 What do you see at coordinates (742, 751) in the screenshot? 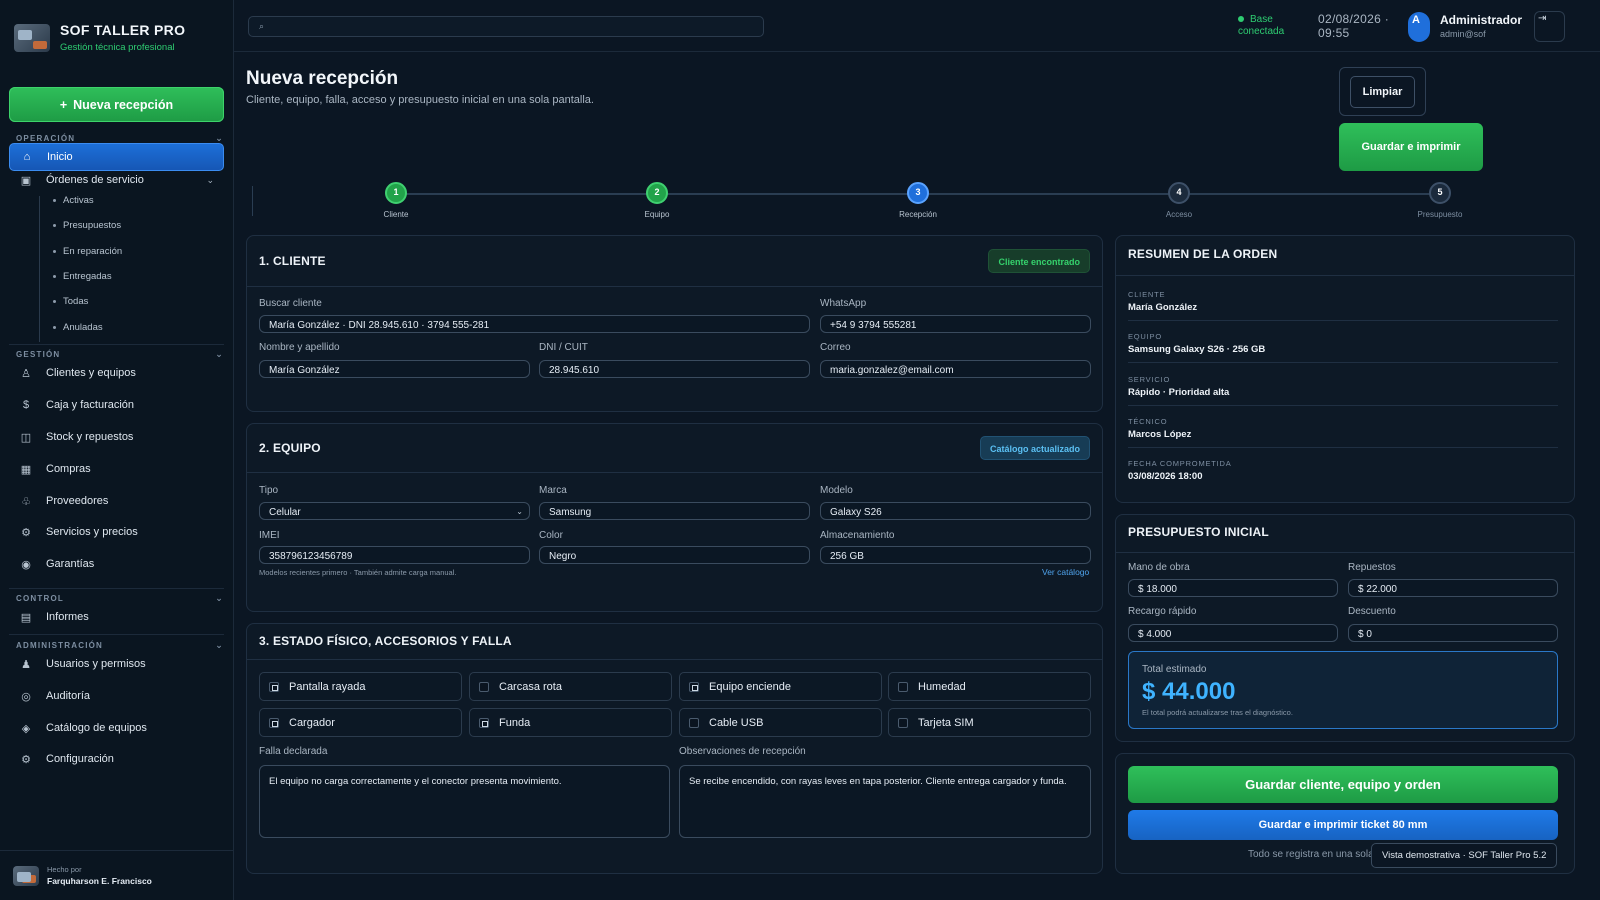
I see `observations-label: Observaciones de recepción` at bounding box center [742, 751].